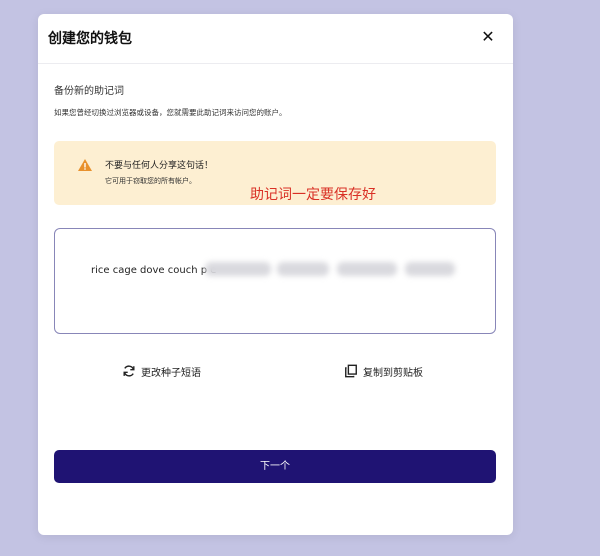  I want to click on refresh-seed-button: 更改种子短语, so click(161, 371).